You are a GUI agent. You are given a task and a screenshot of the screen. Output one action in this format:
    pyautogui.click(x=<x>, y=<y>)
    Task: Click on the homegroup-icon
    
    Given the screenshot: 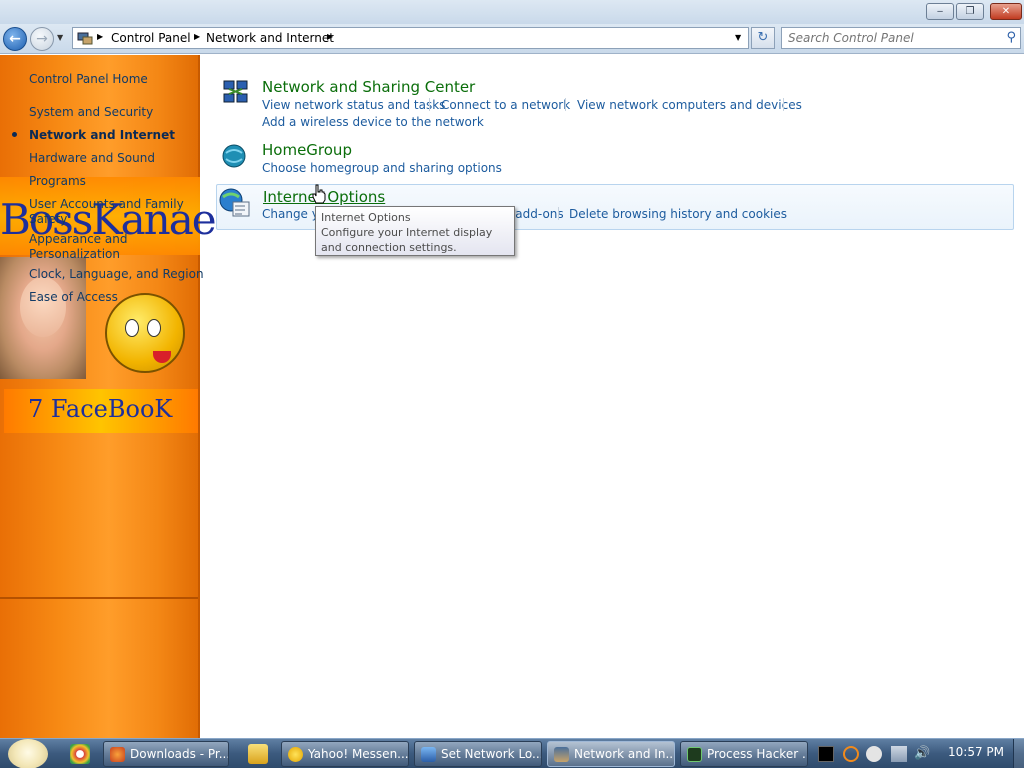 What is the action you would take?
    pyautogui.click(x=235, y=156)
    